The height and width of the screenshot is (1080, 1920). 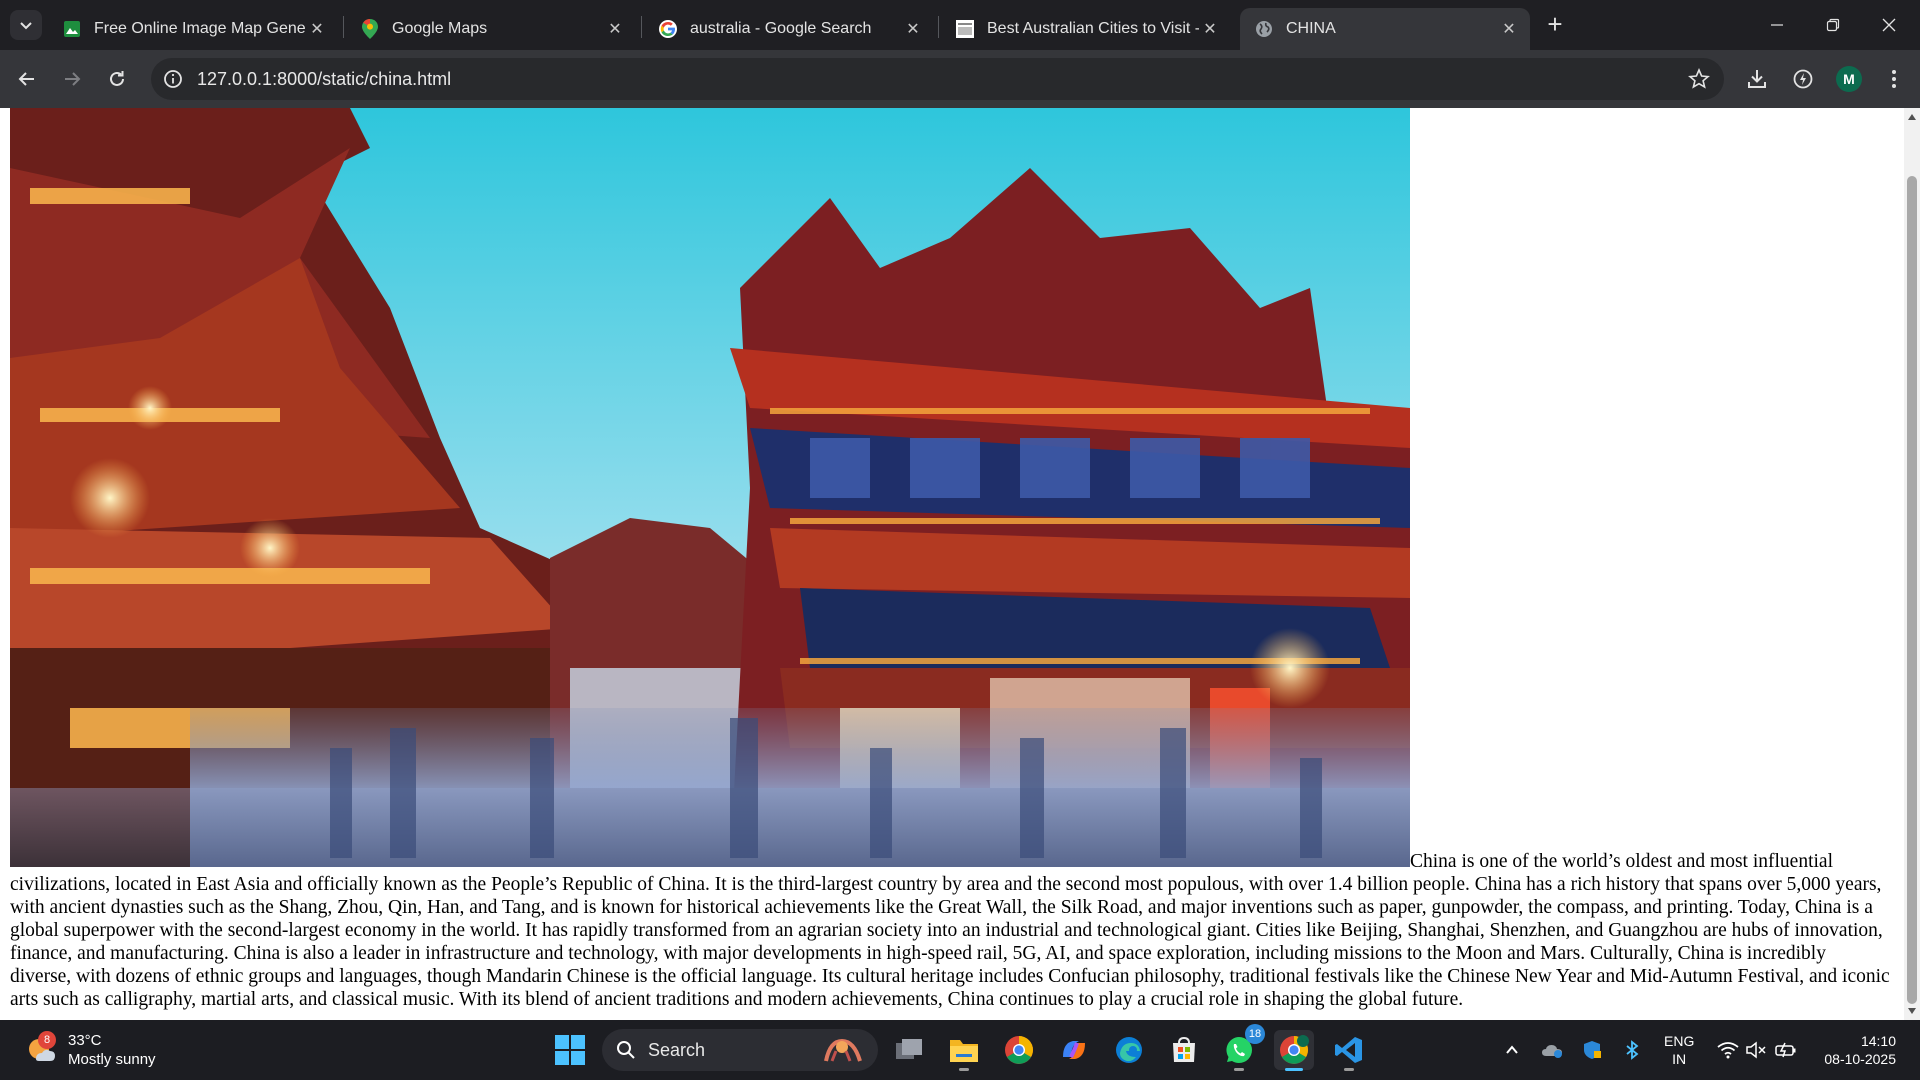 I want to click on chrome-app, so click(x=1019, y=1050).